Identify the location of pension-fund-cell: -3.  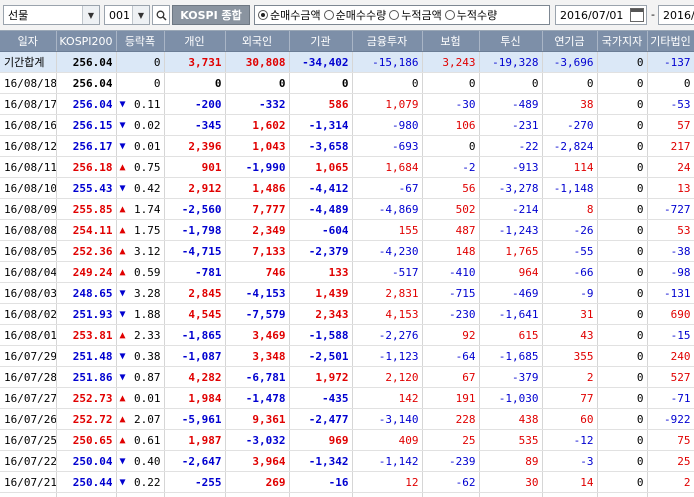
(569, 461).